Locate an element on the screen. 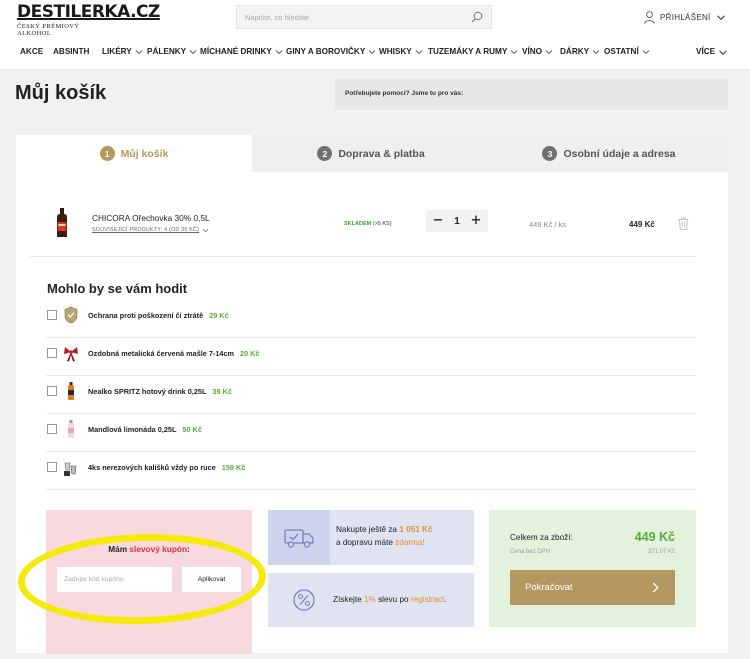  continue-button: Pokračovat is located at coordinates (592, 587).